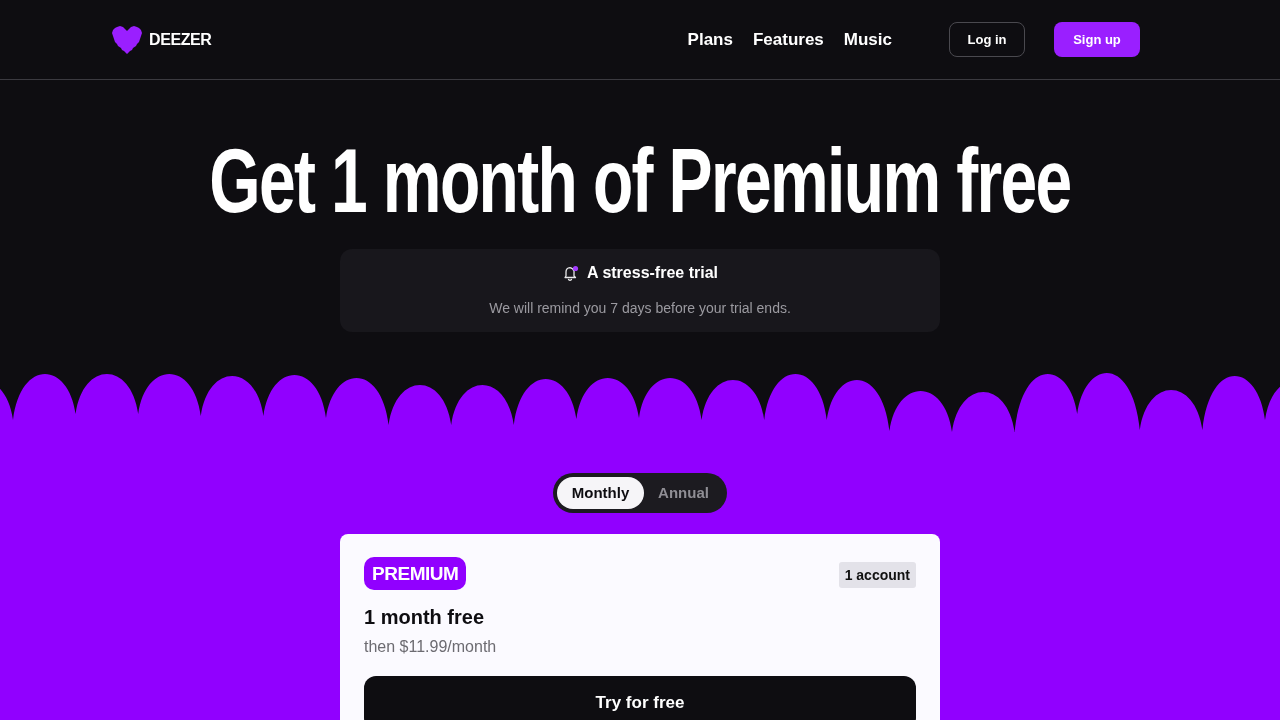 Image resolution: width=1280 pixels, height=720 pixels. What do you see at coordinates (640, 180) in the screenshot?
I see `hero-heading: Get 1 month of Premium free` at bounding box center [640, 180].